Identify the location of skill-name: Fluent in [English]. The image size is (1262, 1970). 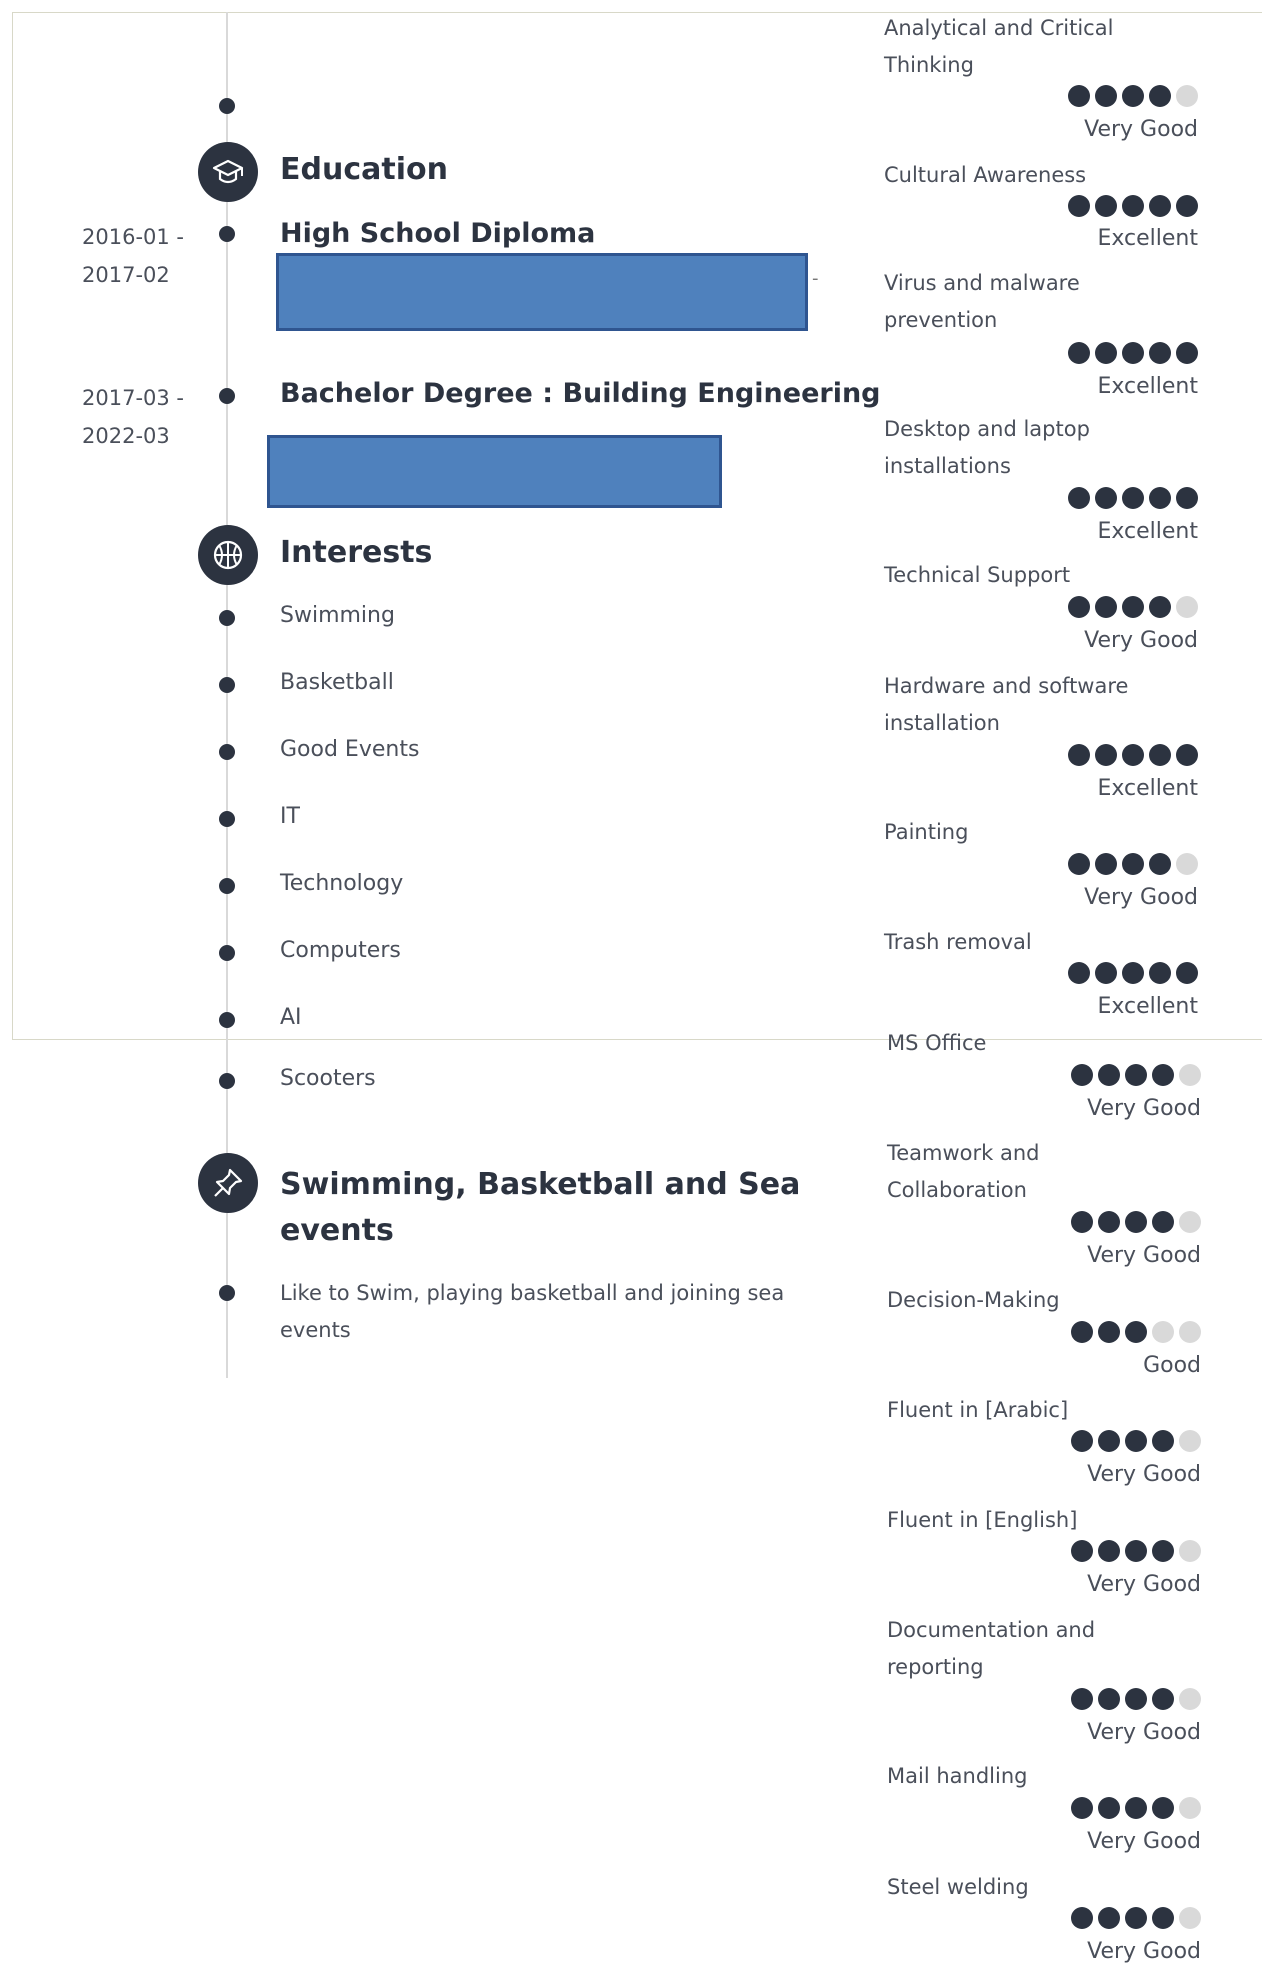
(982, 1520).